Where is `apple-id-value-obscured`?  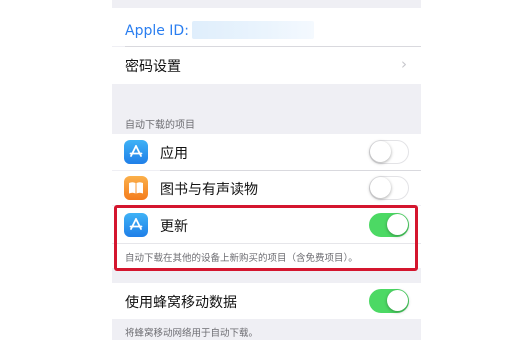 apple-id-value-obscured is located at coordinates (253, 30).